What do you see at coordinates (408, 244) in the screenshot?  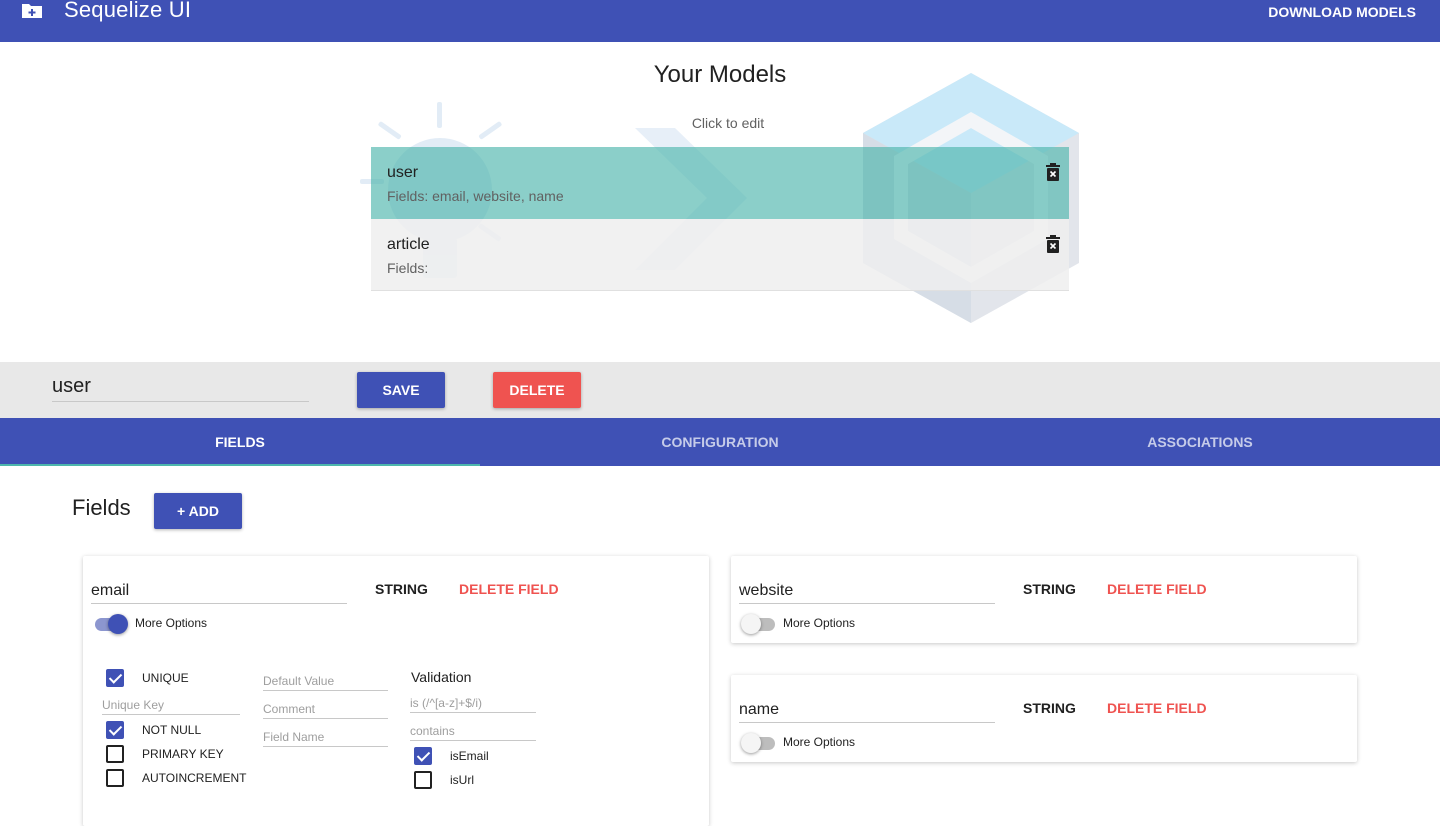 I see `model-item-name: article` at bounding box center [408, 244].